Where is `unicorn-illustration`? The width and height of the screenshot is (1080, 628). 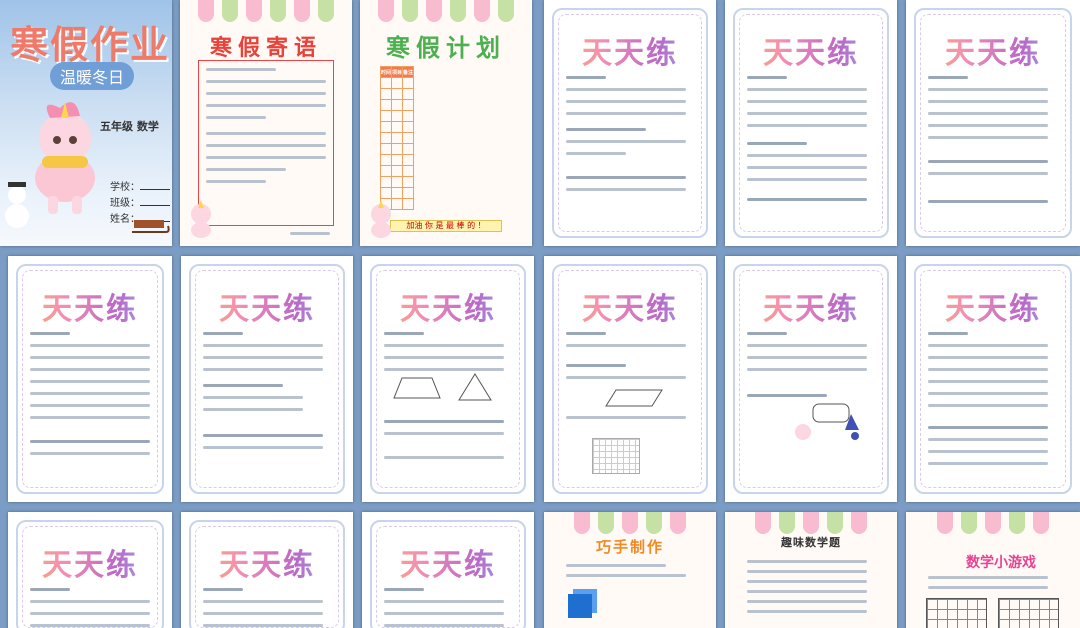 unicorn-illustration is located at coordinates (65, 158).